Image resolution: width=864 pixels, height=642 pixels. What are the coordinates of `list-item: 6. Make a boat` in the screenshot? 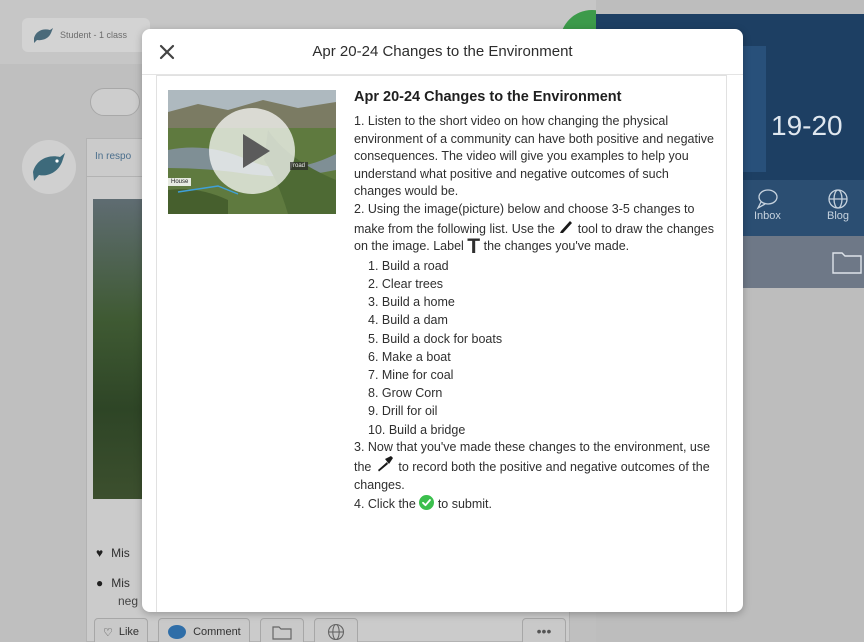 It's located at (409, 356).